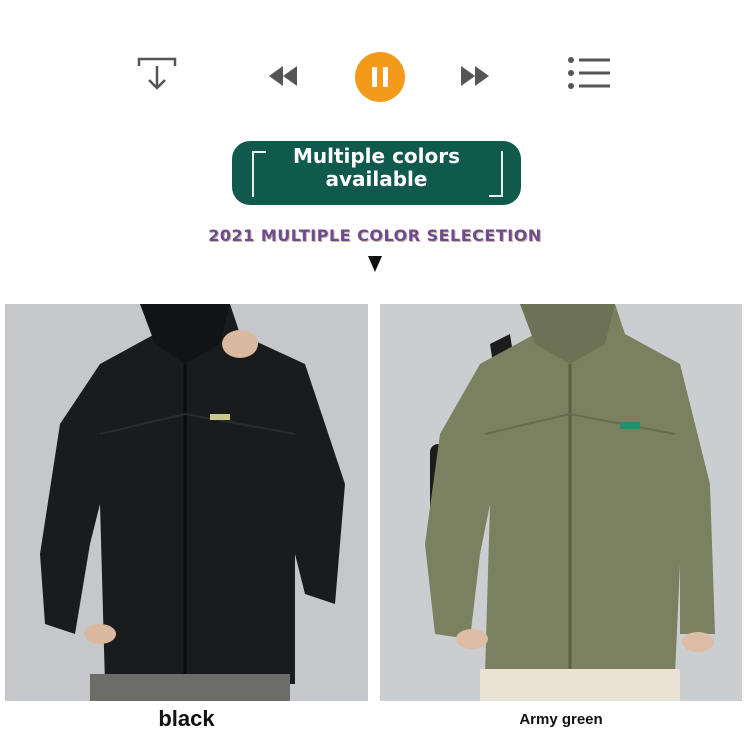 This screenshot has width=750, height=743. I want to click on fast-forward-icon, so click(475, 76).